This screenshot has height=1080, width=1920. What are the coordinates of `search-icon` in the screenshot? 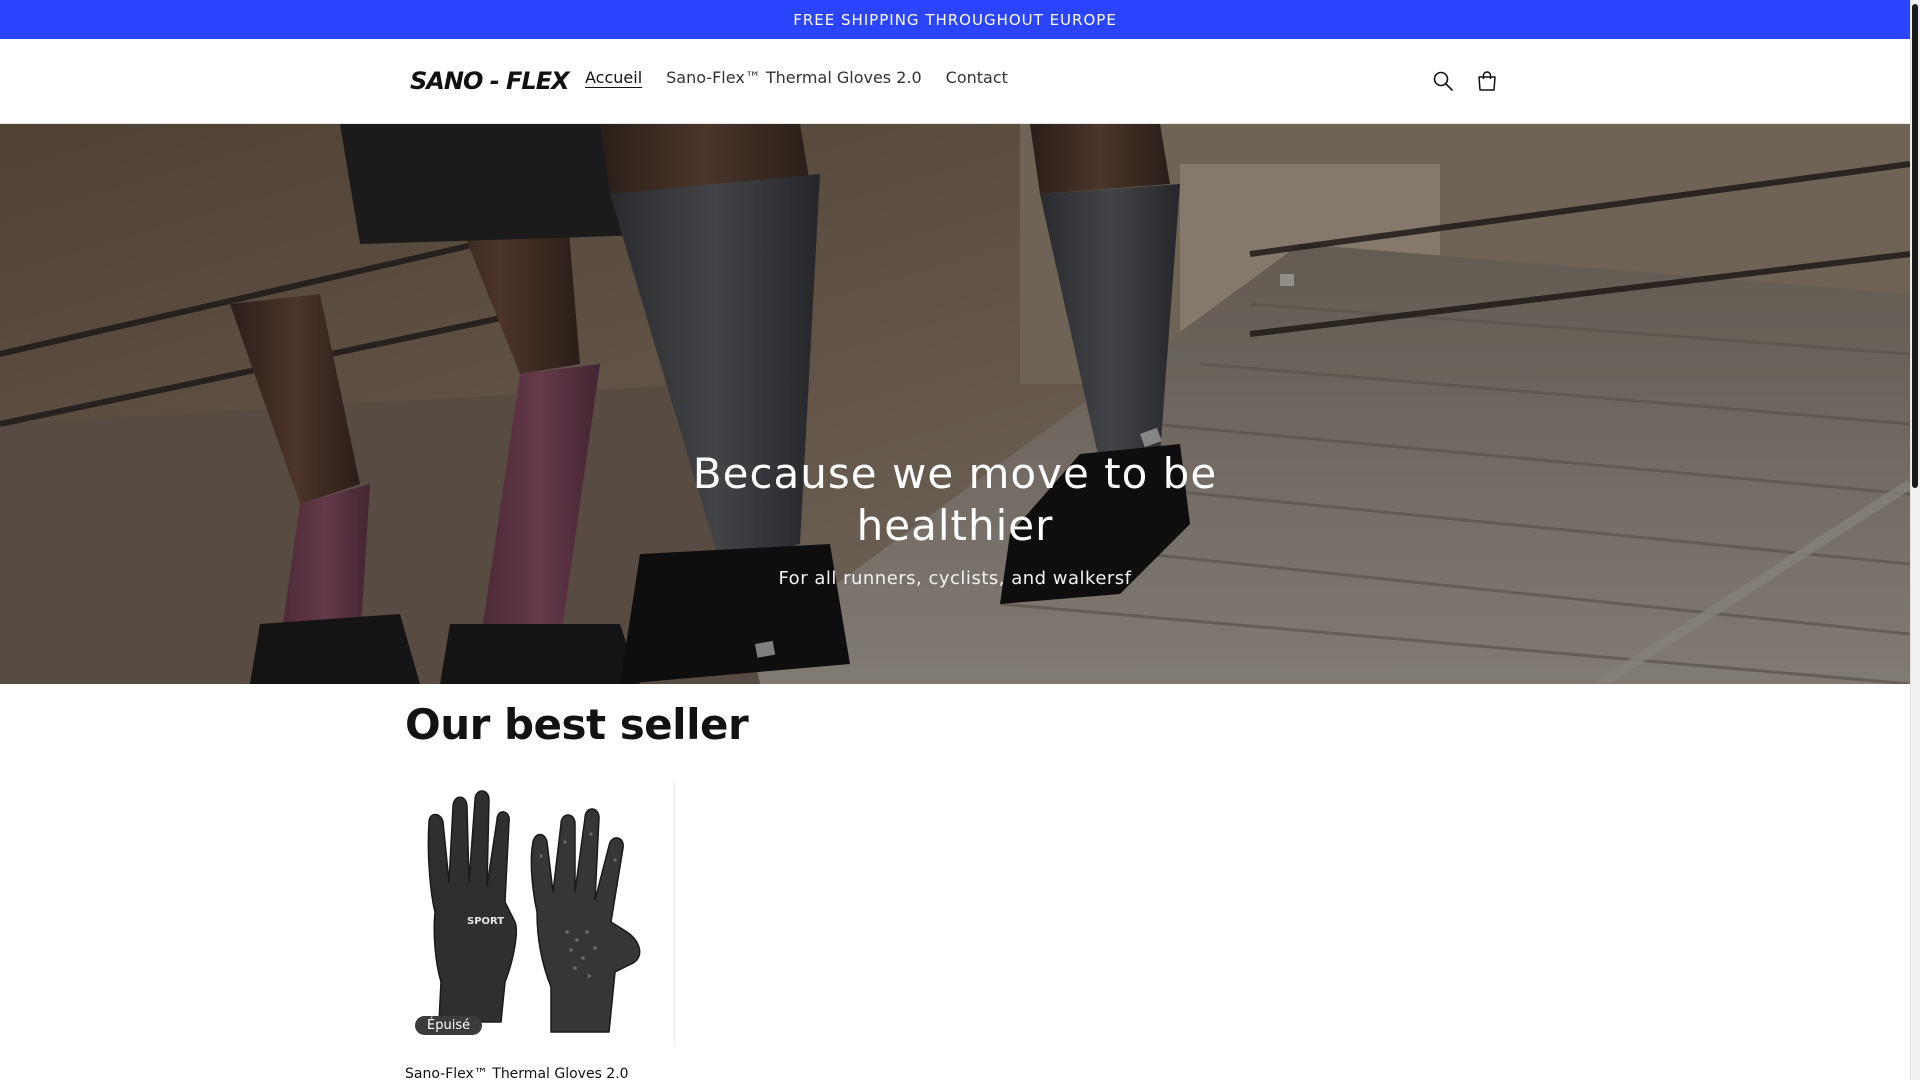 It's located at (1443, 81).